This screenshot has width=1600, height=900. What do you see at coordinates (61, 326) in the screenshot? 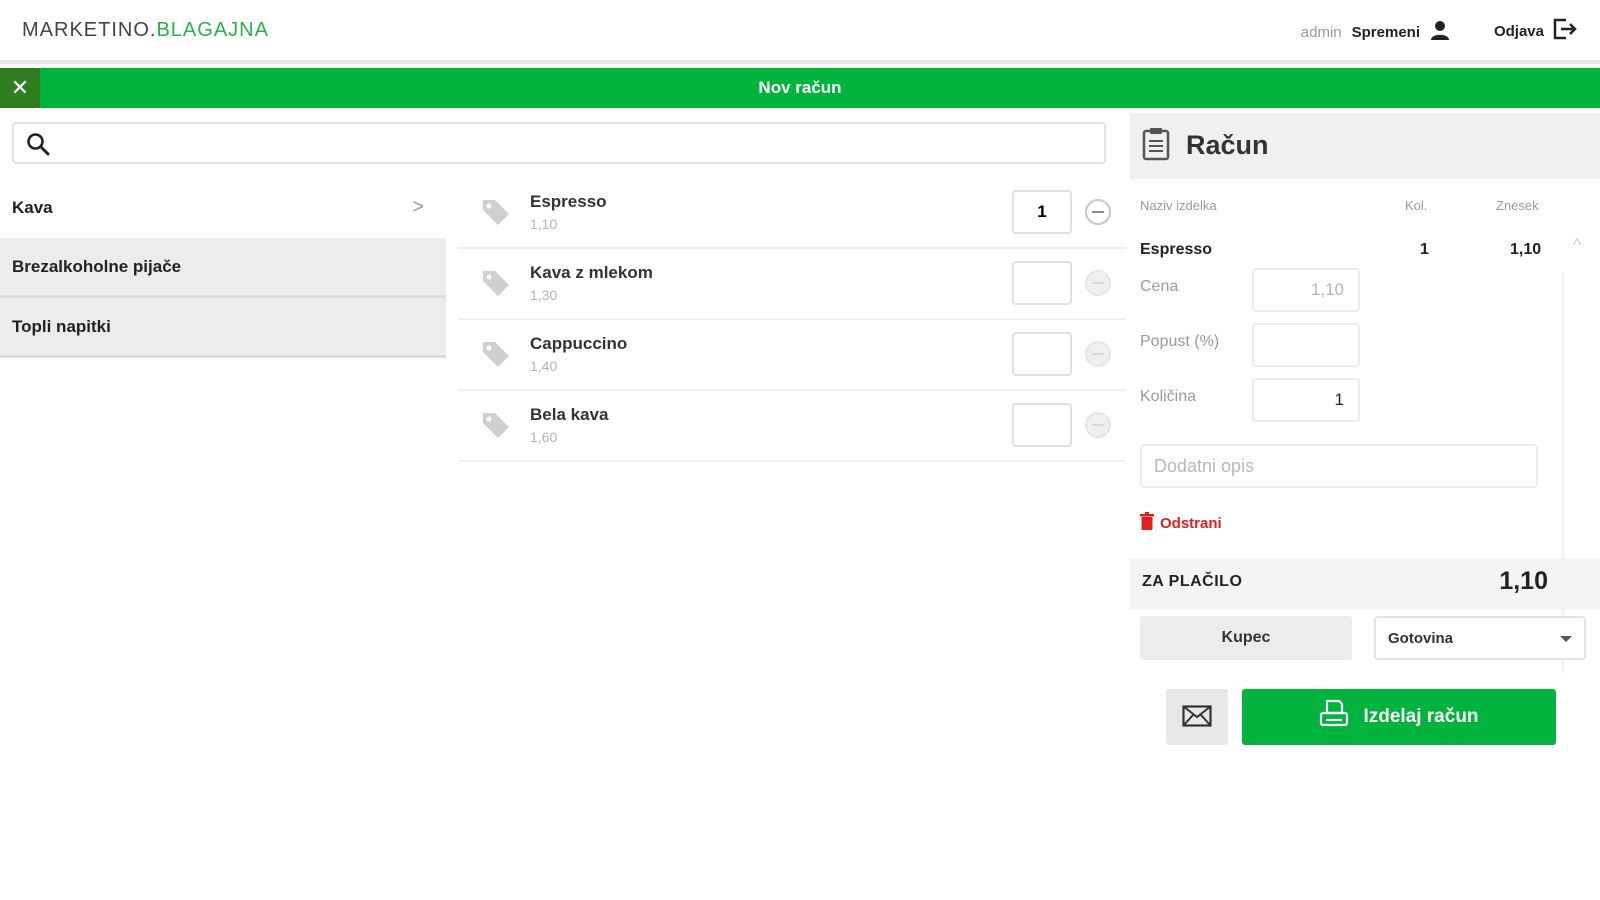
I see `category-label: Topli napitki` at bounding box center [61, 326].